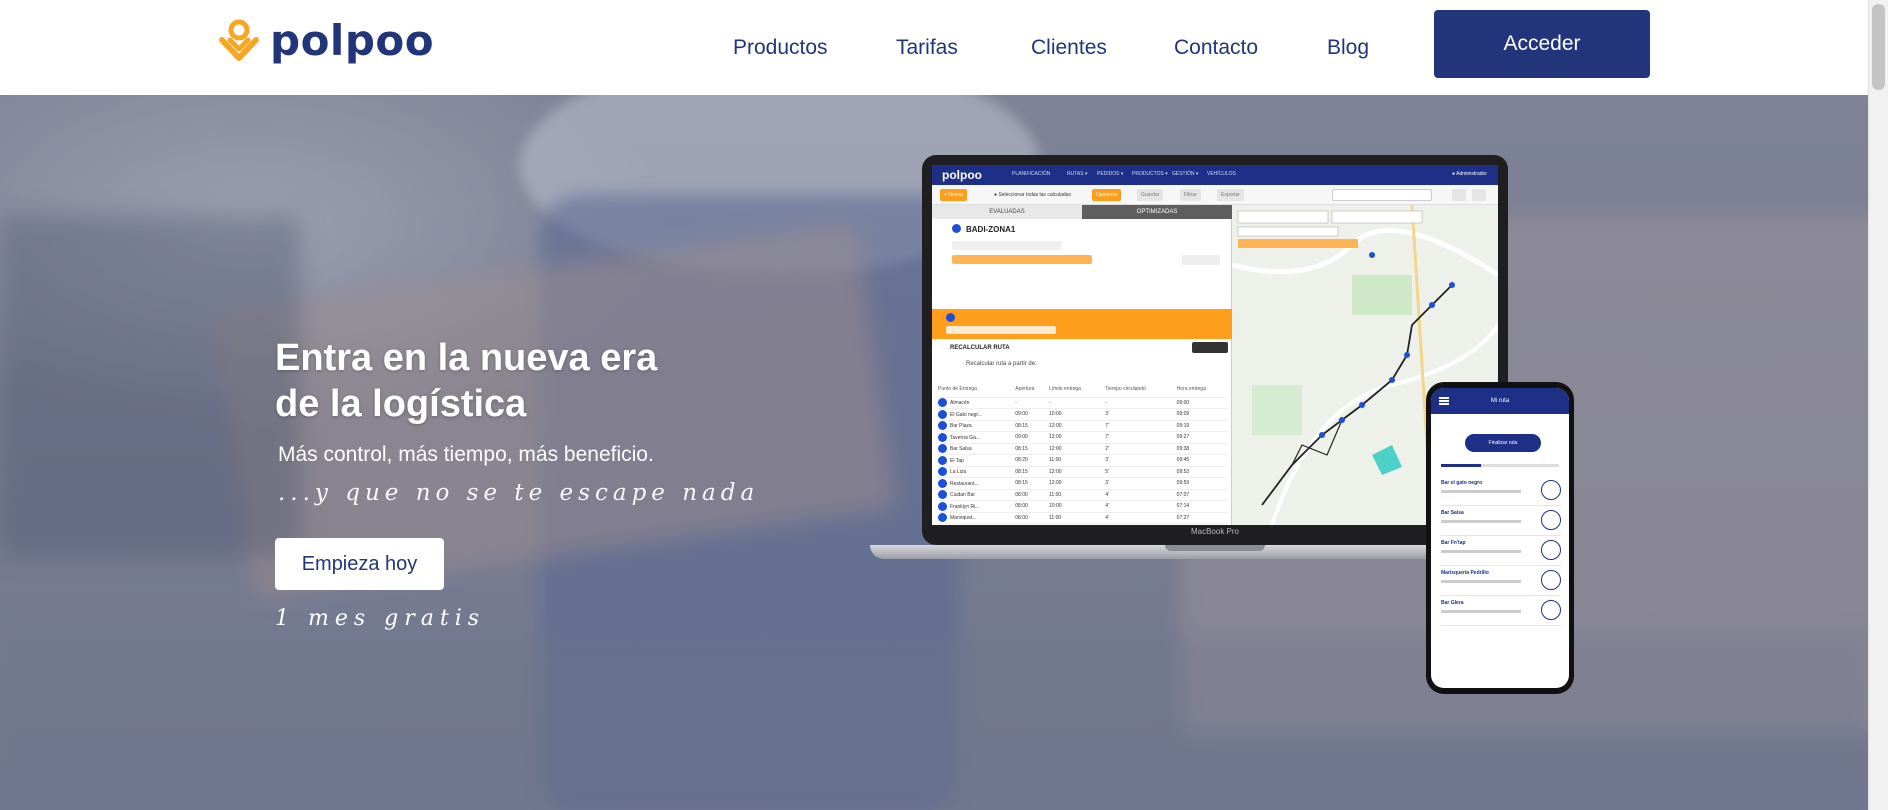  I want to click on table-cell: 07:07, so click(1202, 494).